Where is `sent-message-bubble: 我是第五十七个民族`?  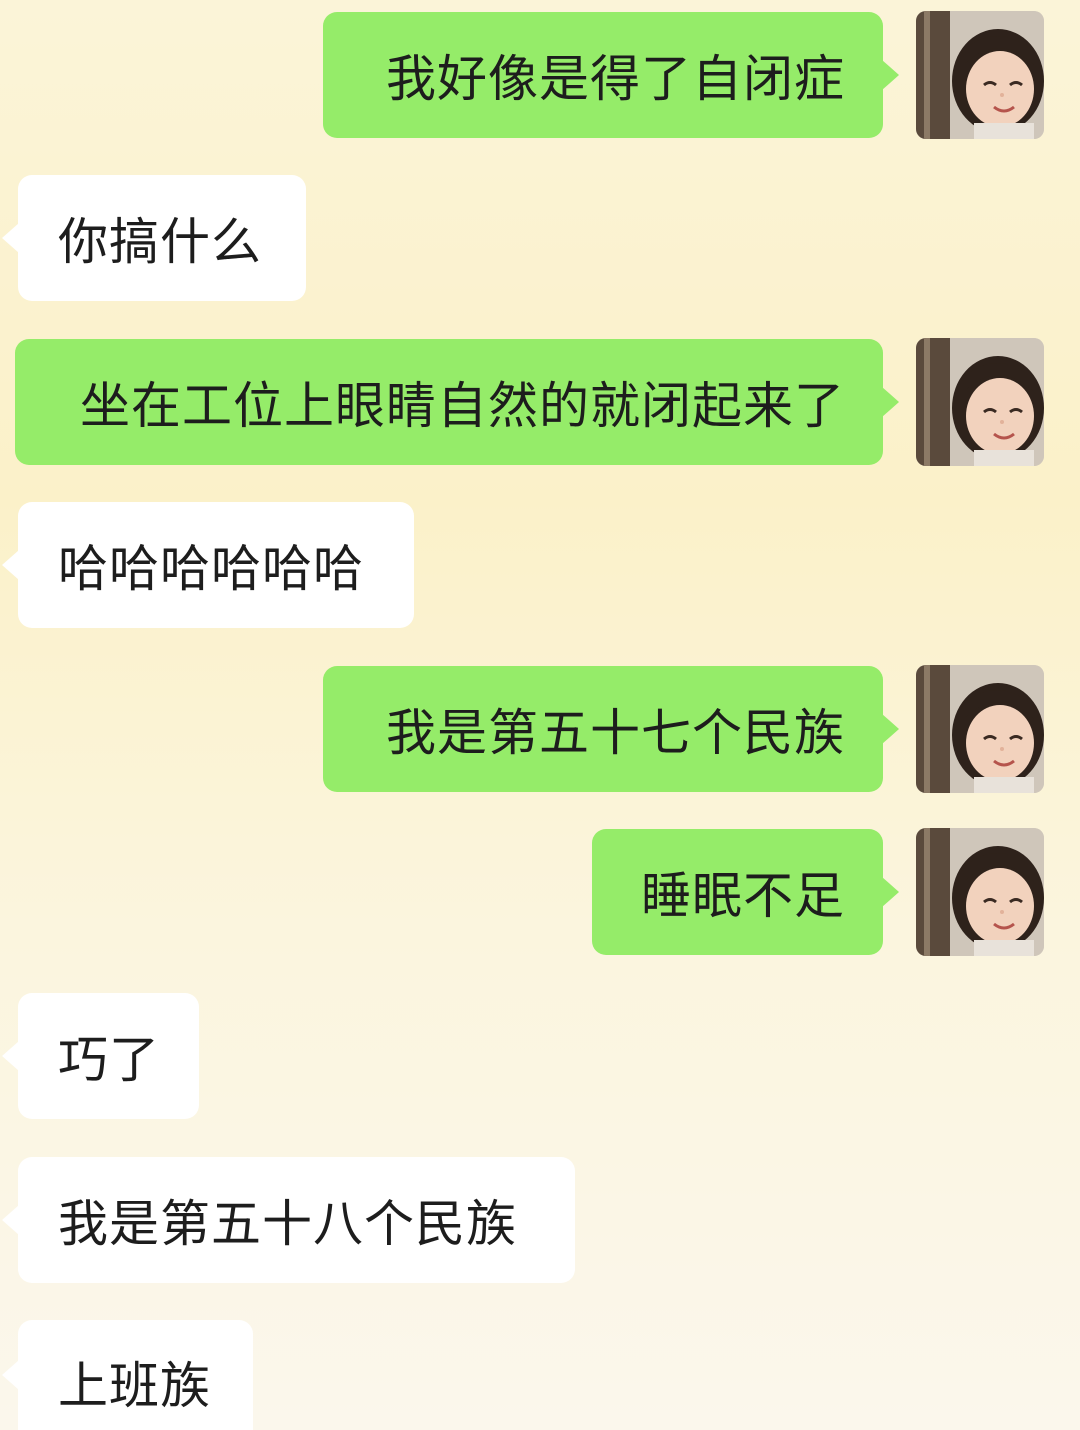
sent-message-bubble: 我是第五十七个民族 is located at coordinates (611, 729).